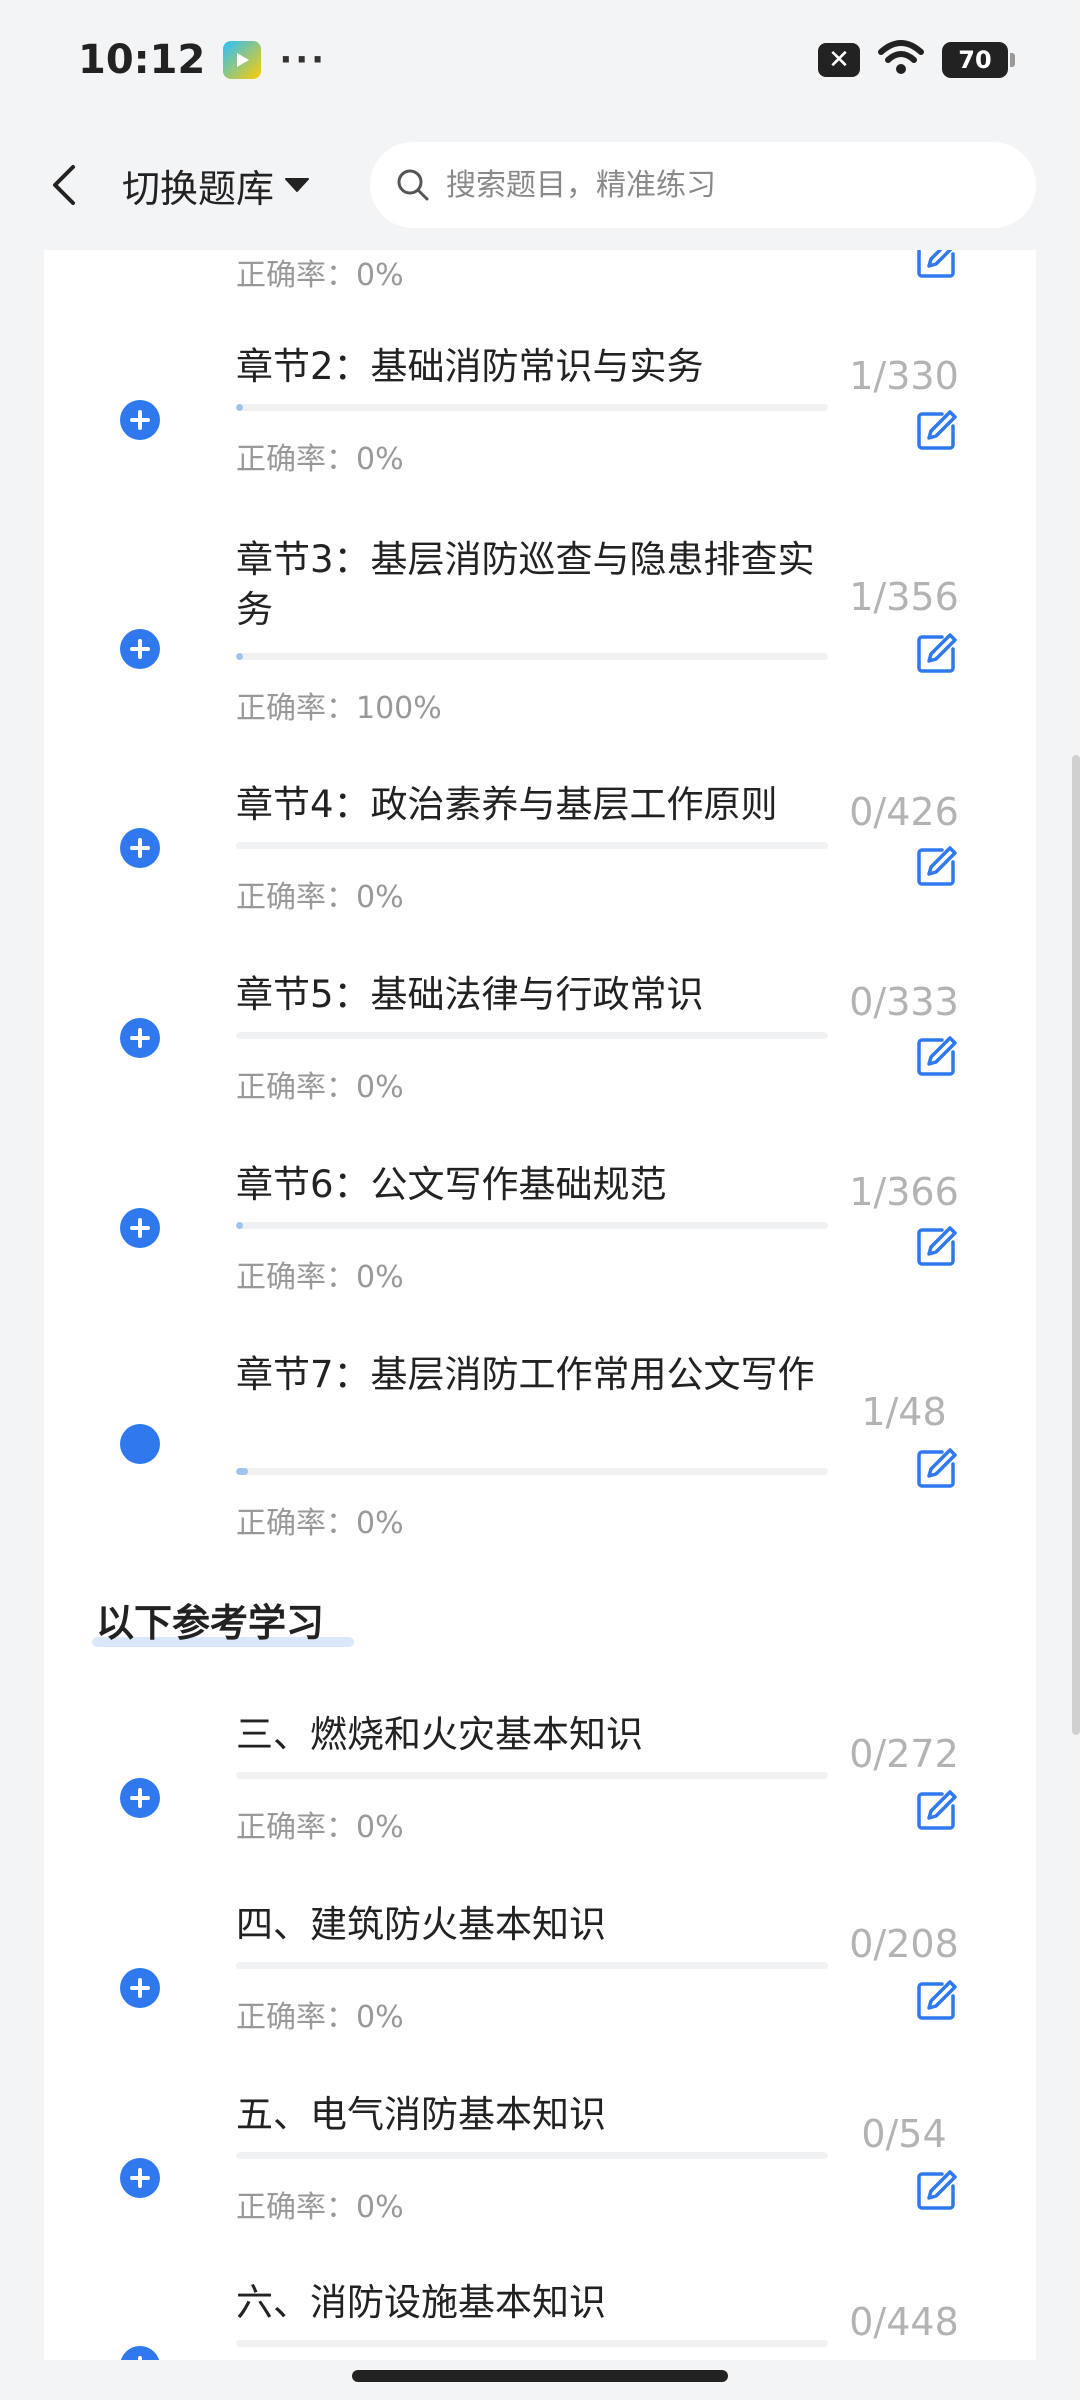 The width and height of the screenshot is (1080, 2400). Describe the element at coordinates (339, 708) in the screenshot. I see `chapter-accuracy: 正确率：100%` at that location.